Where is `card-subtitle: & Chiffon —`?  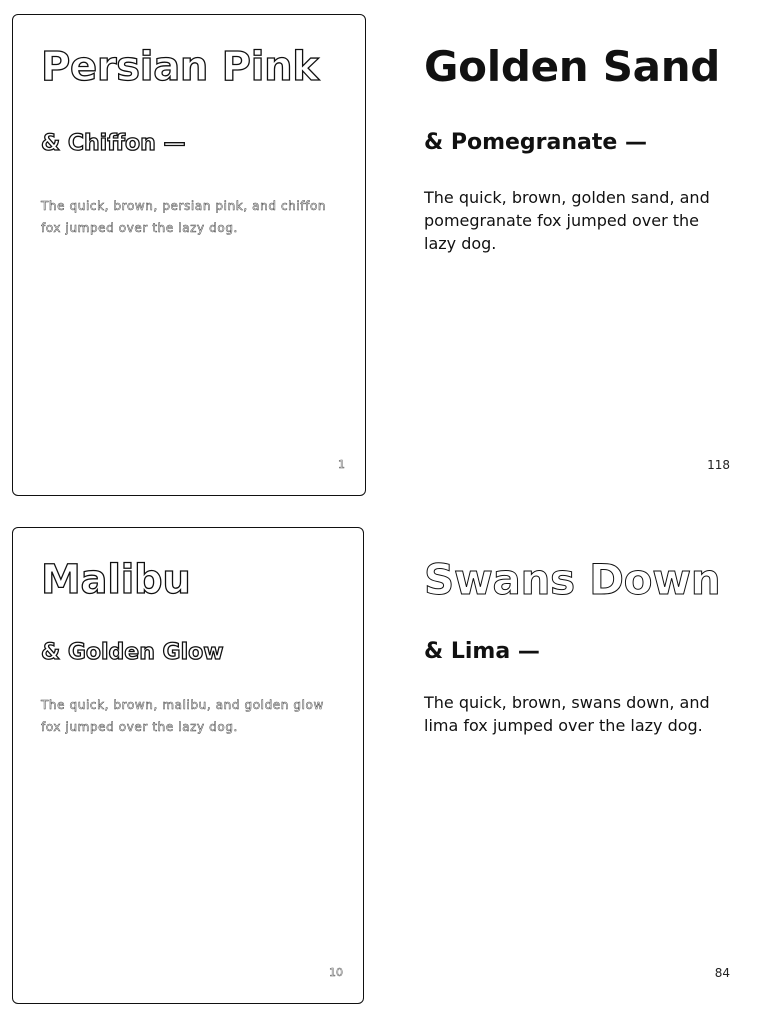 card-subtitle: & Chiffon — is located at coordinates (113, 143).